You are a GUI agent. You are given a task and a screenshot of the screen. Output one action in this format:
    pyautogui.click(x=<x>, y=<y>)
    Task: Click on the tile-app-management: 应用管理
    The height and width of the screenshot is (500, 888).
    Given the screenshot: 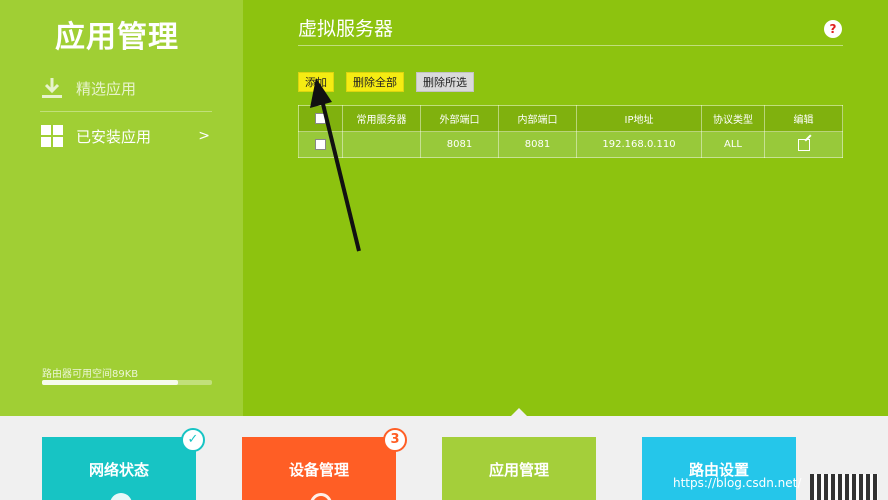 What is the action you would take?
    pyautogui.click(x=519, y=468)
    